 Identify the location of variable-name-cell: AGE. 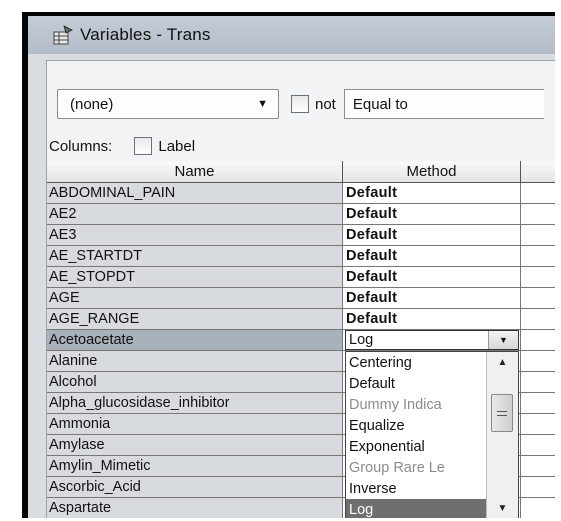
(195, 298).